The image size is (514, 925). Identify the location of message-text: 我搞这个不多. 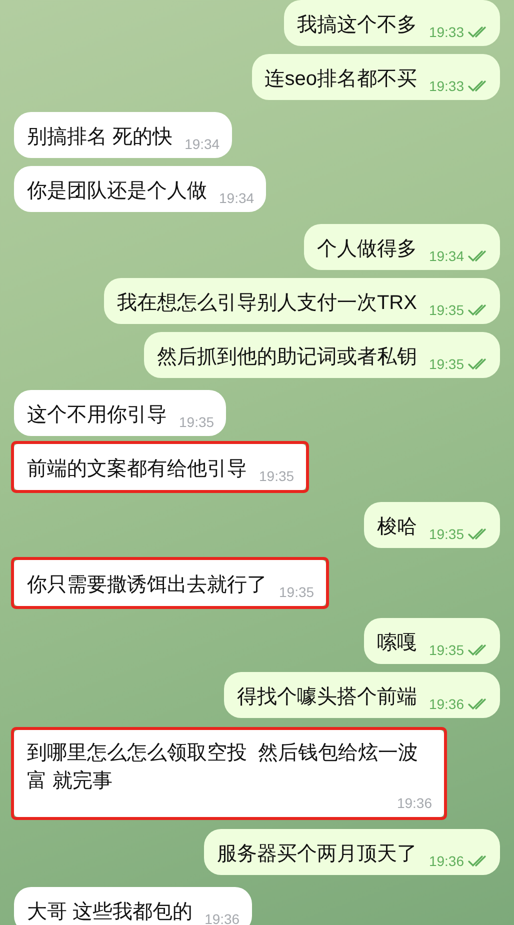
(356, 25).